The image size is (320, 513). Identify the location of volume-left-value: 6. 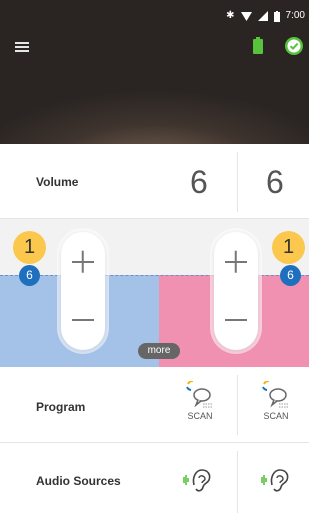
(199, 182).